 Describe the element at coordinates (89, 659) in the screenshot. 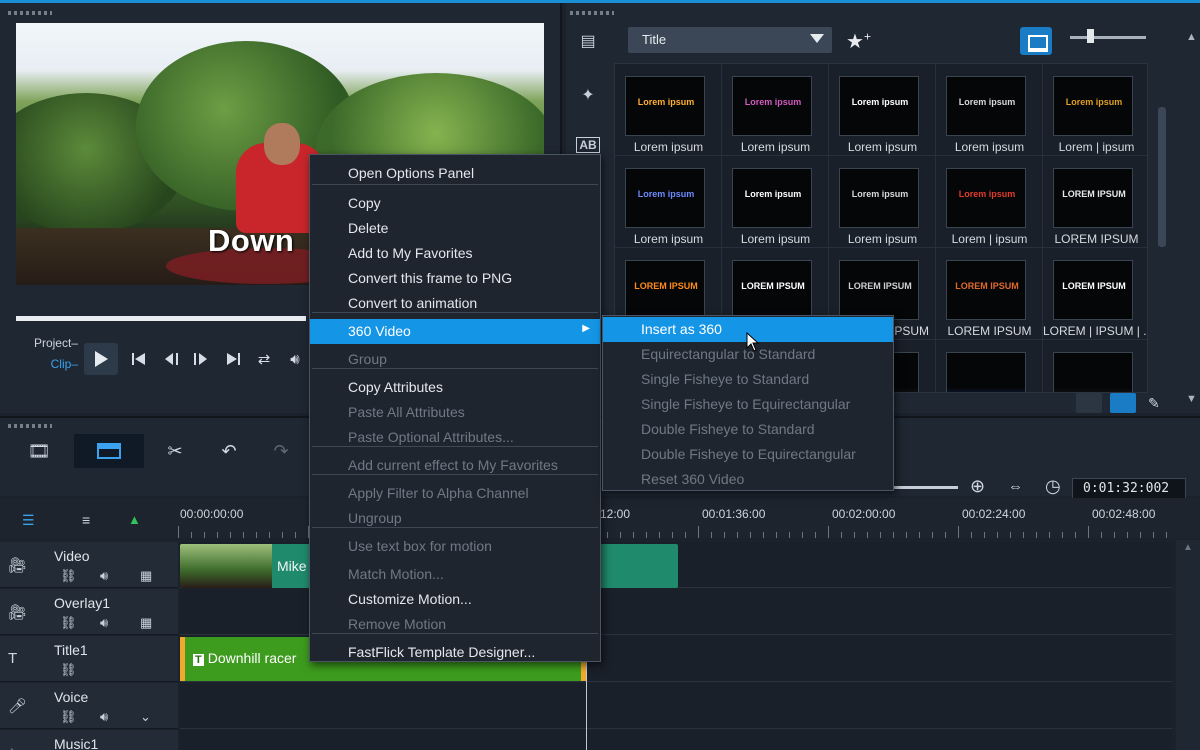

I see `track-header: T Title1 ⛓` at that location.